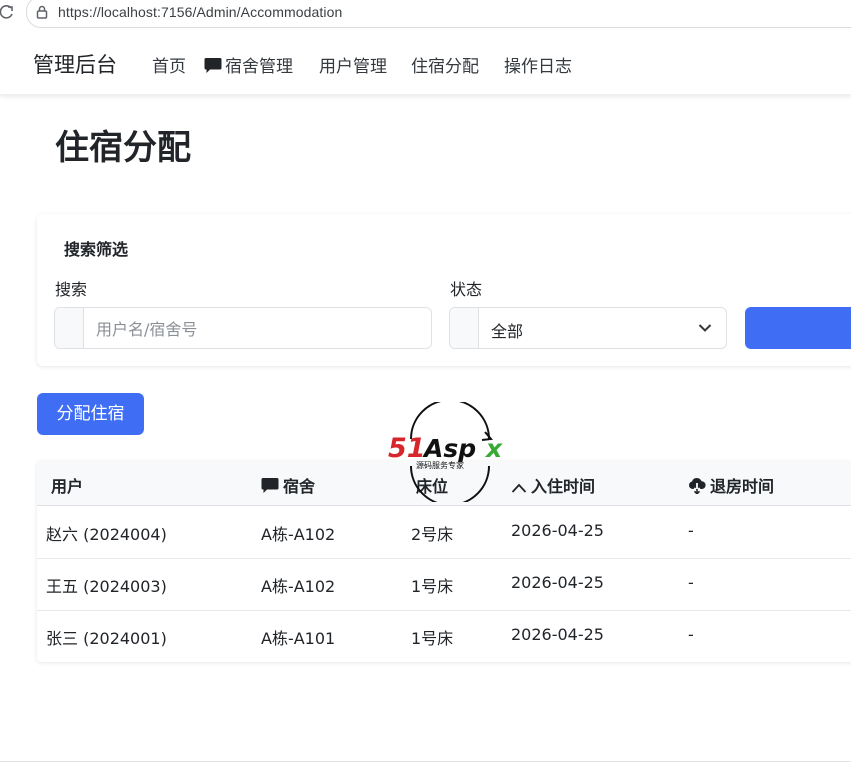 The width and height of the screenshot is (851, 783). I want to click on col-header-user: 用户, so click(67, 485).